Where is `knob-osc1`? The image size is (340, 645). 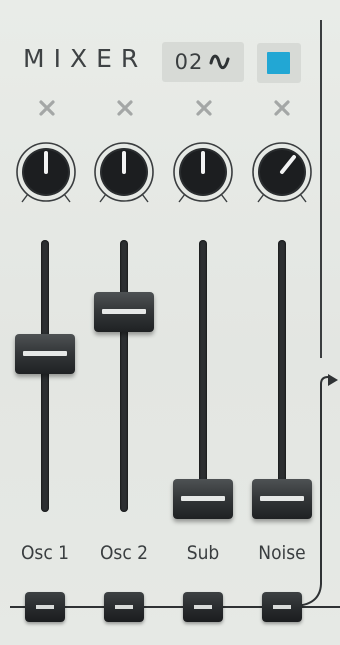
knob-osc1 is located at coordinates (46, 172).